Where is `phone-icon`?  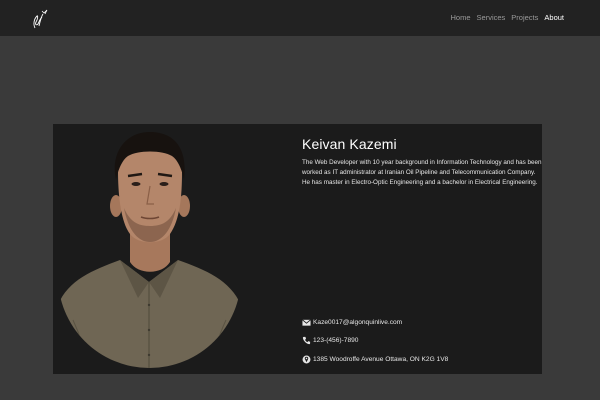
phone-icon is located at coordinates (306, 340).